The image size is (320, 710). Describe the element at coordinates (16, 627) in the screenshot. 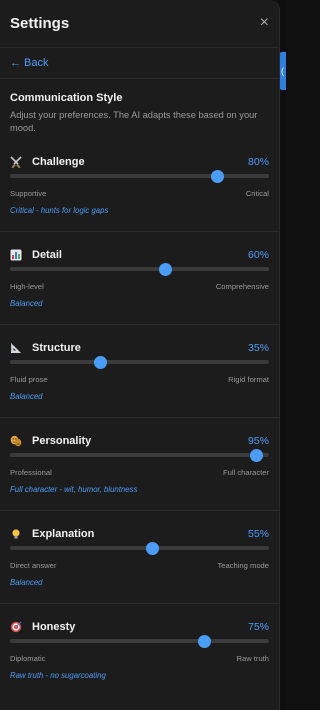

I see `target-icon` at that location.